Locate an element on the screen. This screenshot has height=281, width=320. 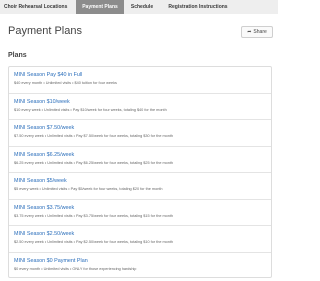
share-button: ➦ Share is located at coordinates (257, 32).